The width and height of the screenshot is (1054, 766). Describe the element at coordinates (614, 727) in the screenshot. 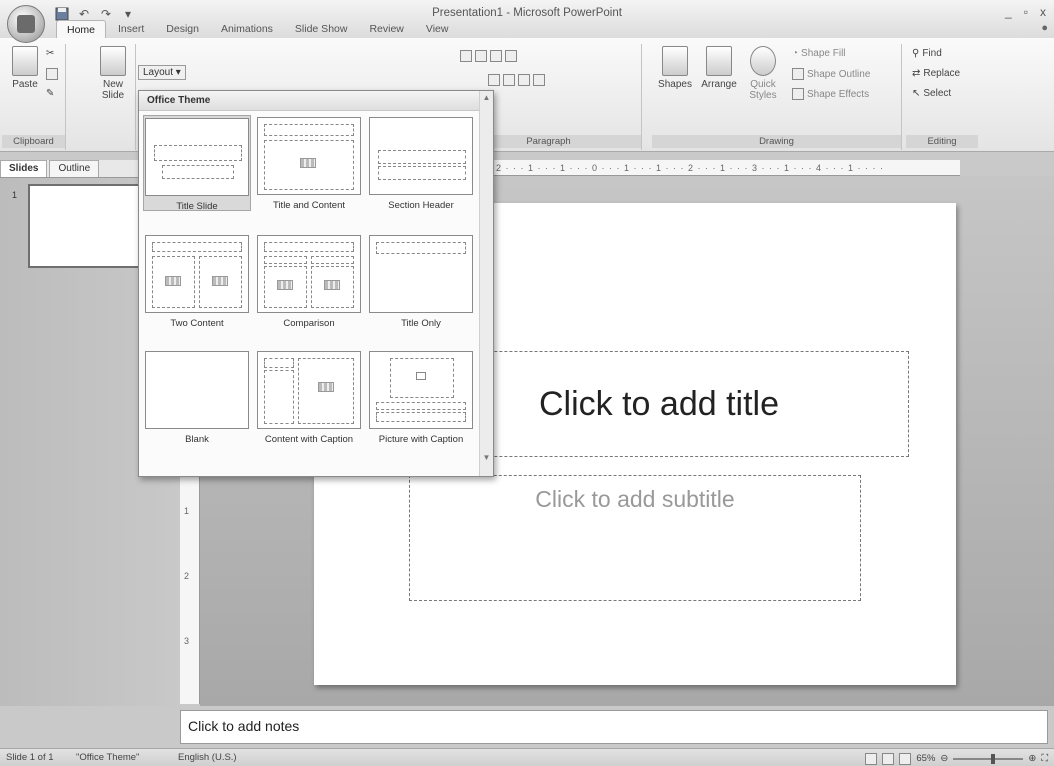

I see `notes-pane: Click to add notes` at that location.